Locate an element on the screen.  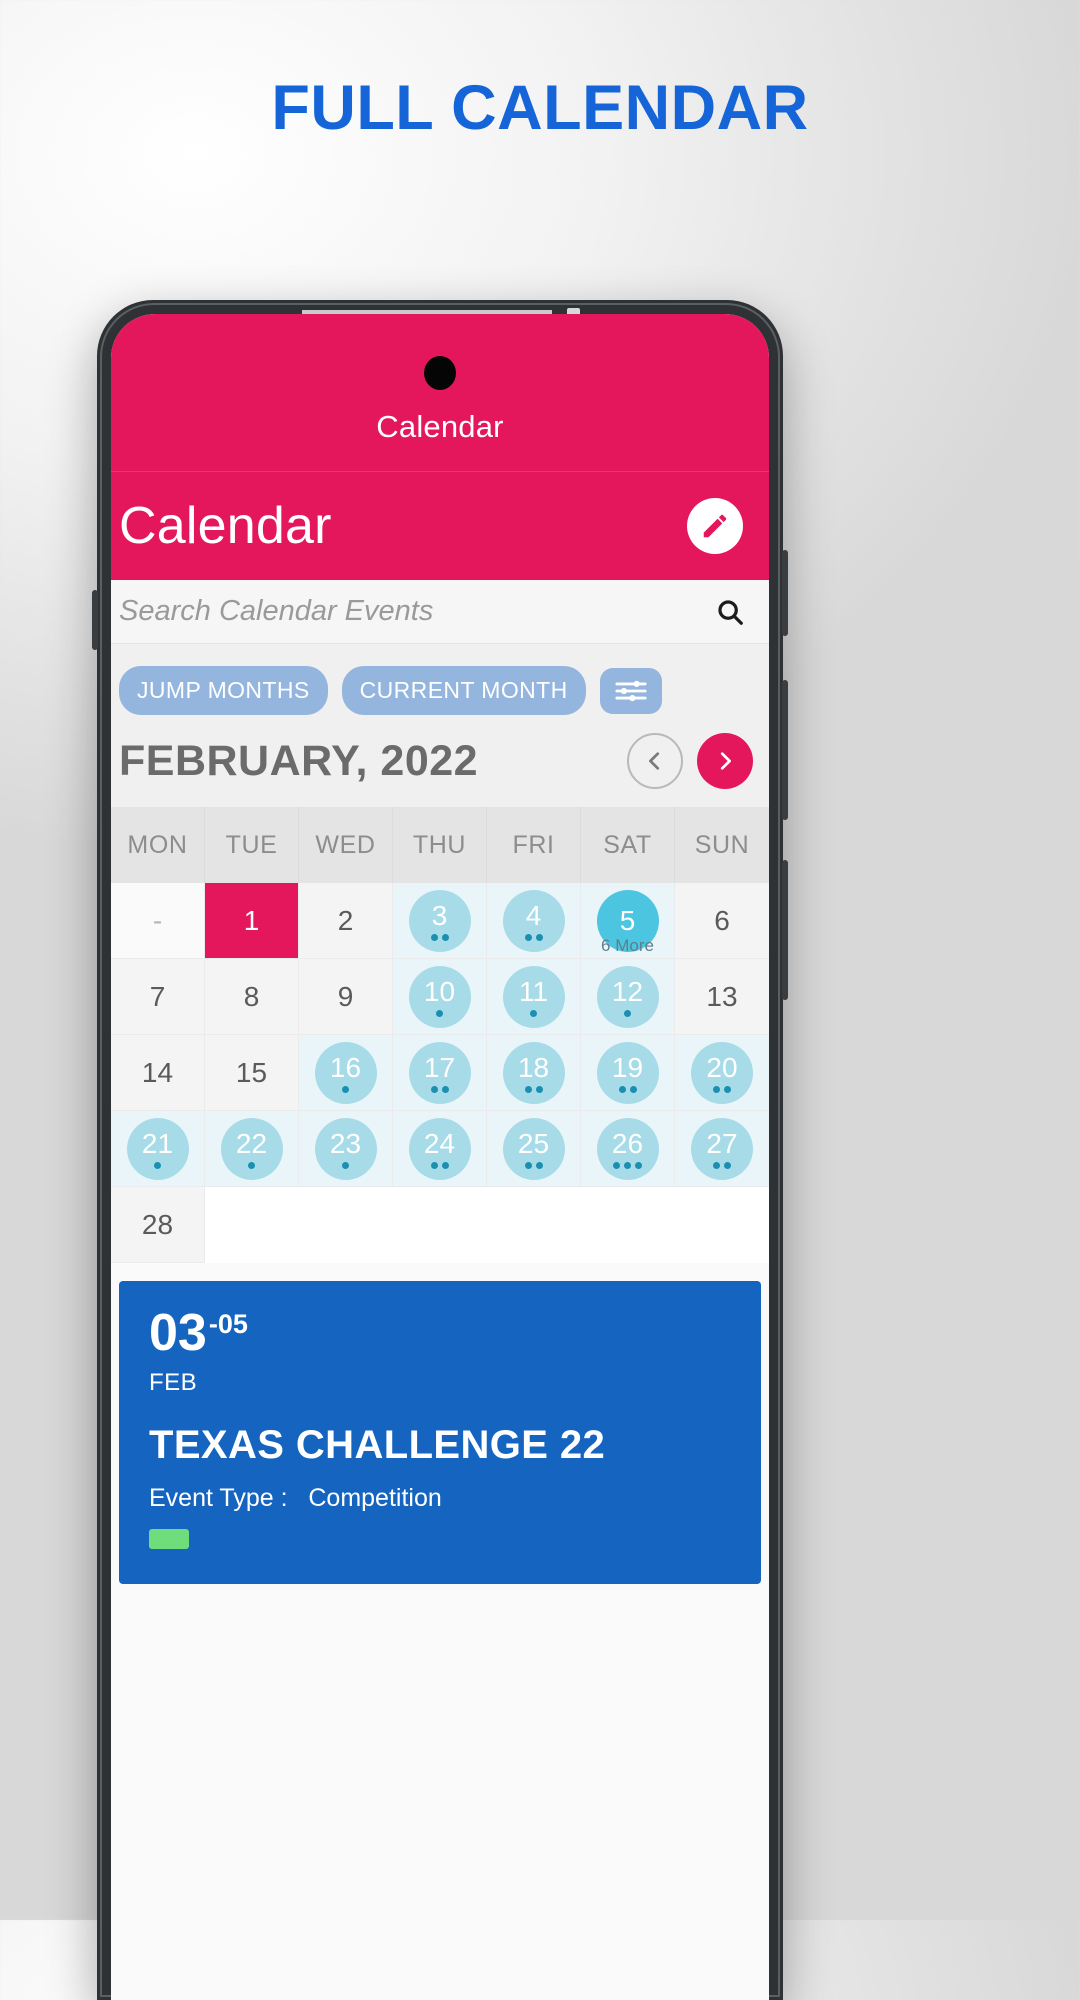
calendar-day-cell: 28 is located at coordinates (158, 1225).